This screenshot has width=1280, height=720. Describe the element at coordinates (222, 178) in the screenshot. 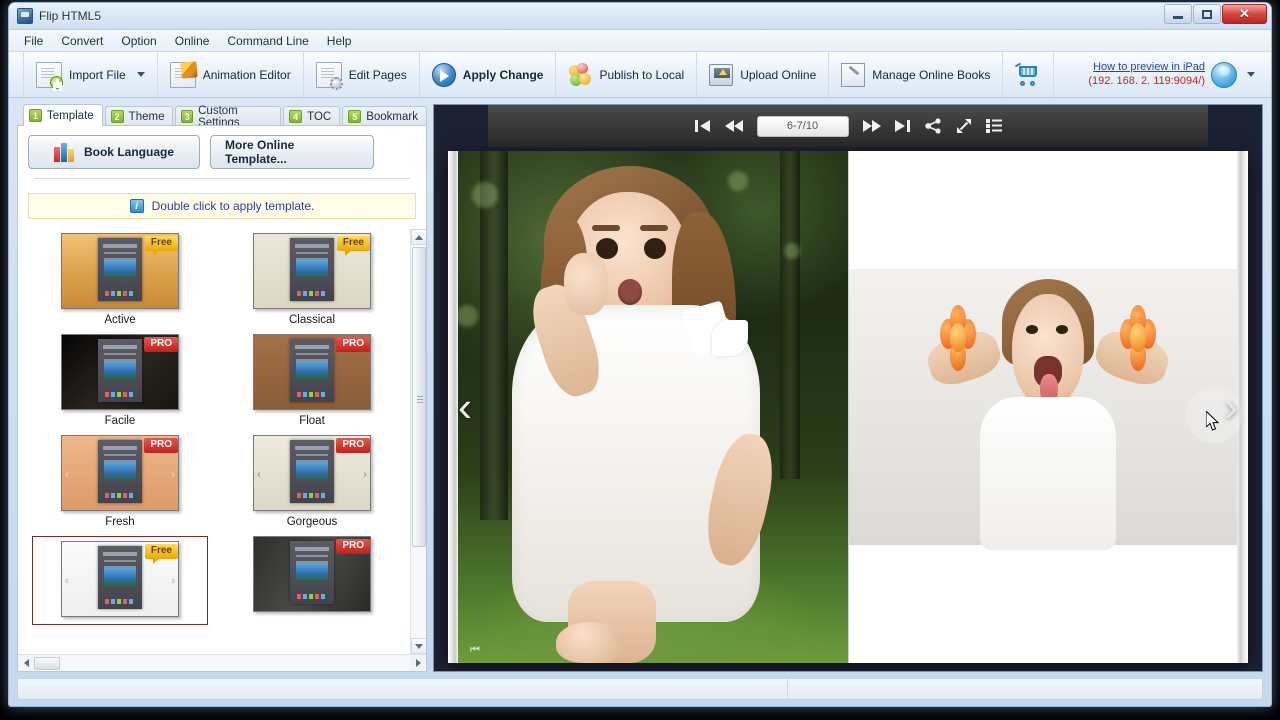

I see `panel-divider` at that location.